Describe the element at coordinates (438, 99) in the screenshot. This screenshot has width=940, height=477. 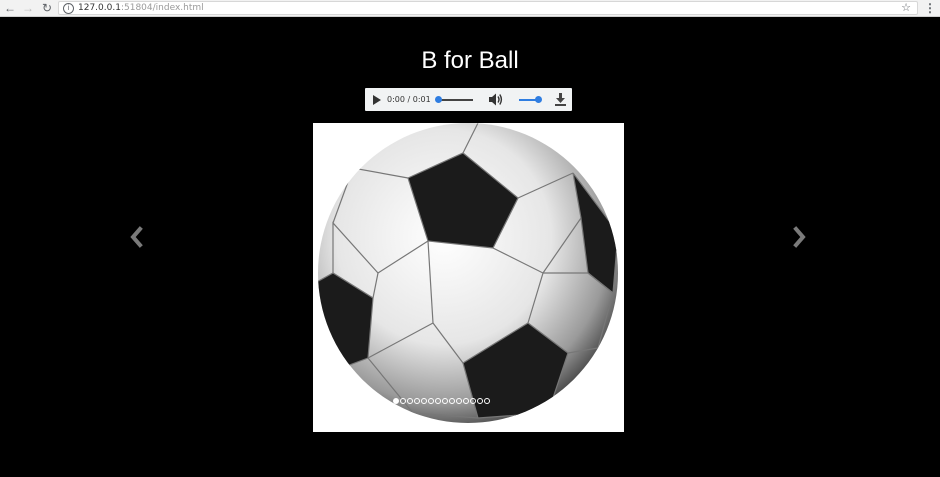
I see `audio-progress-thumb` at that location.